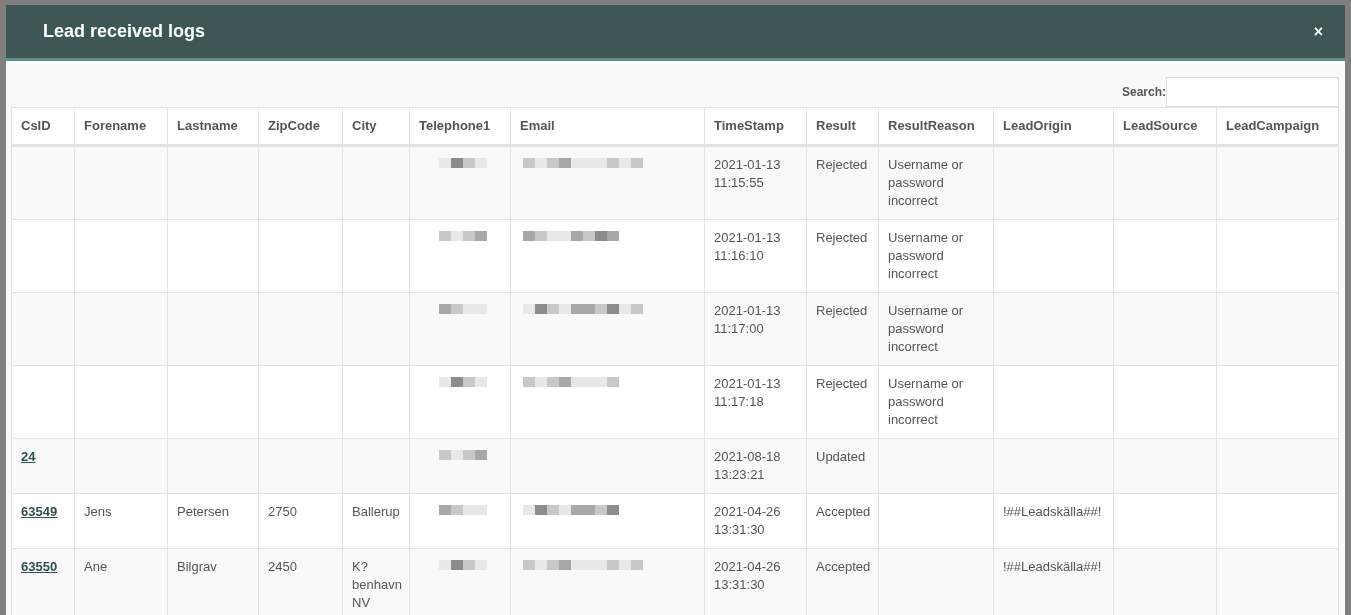 The image size is (1351, 615). What do you see at coordinates (607, 126) in the screenshot?
I see `column-header: Email` at bounding box center [607, 126].